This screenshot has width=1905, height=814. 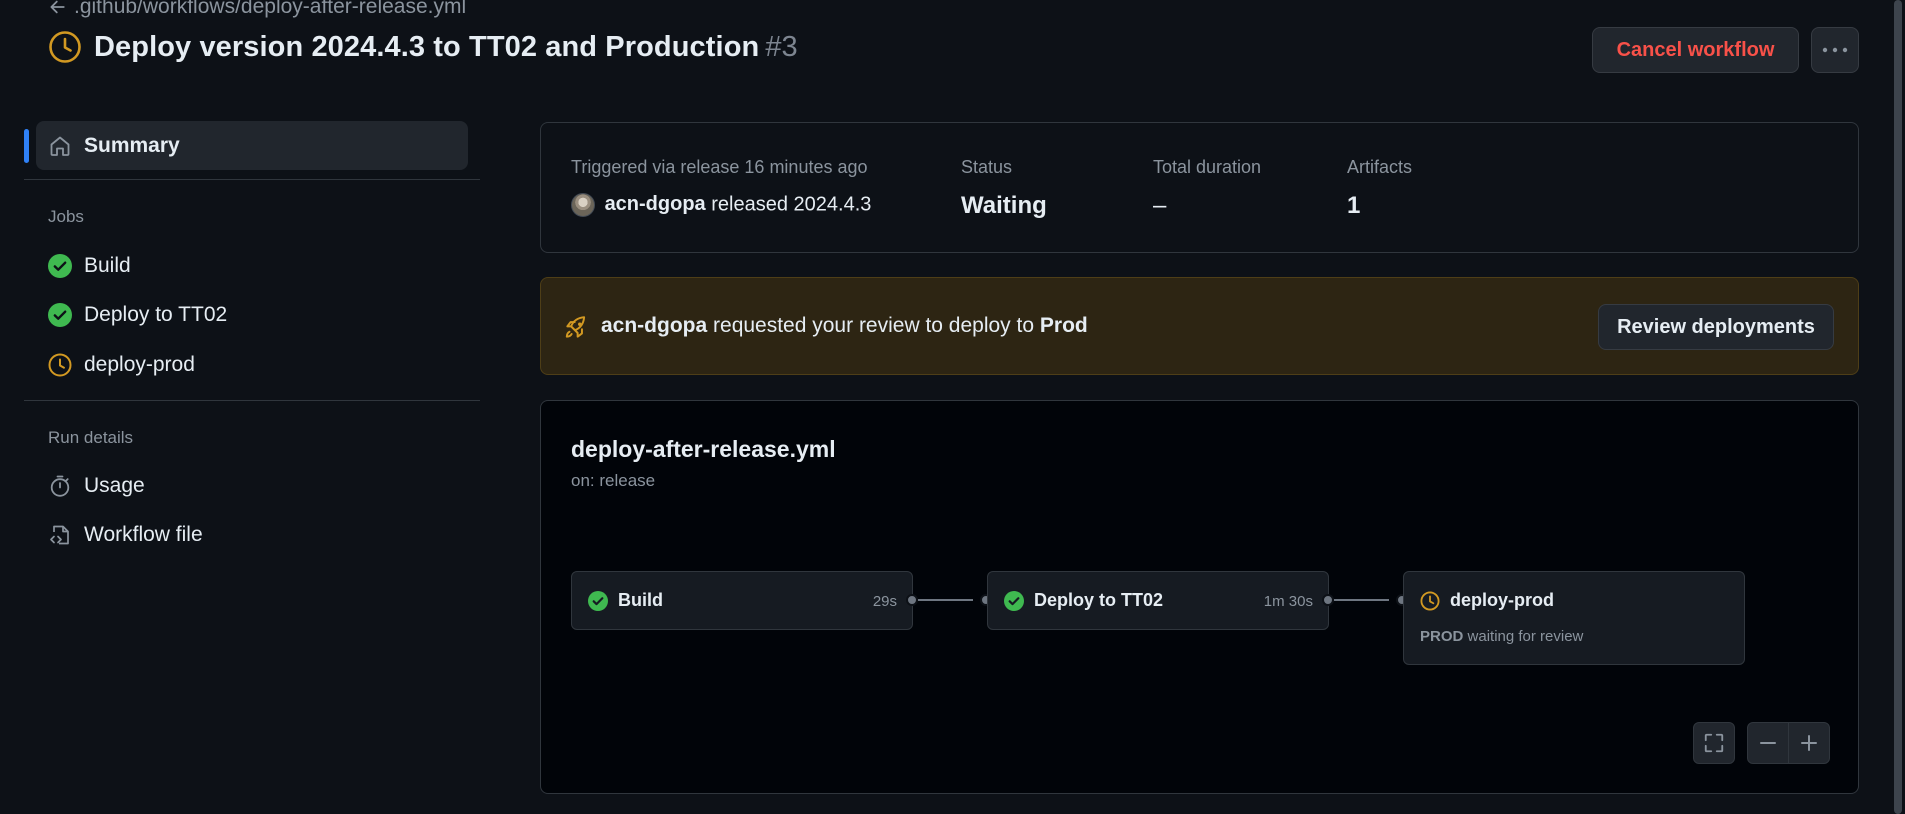 I want to click on zoom-out-button, so click(x=1768, y=743).